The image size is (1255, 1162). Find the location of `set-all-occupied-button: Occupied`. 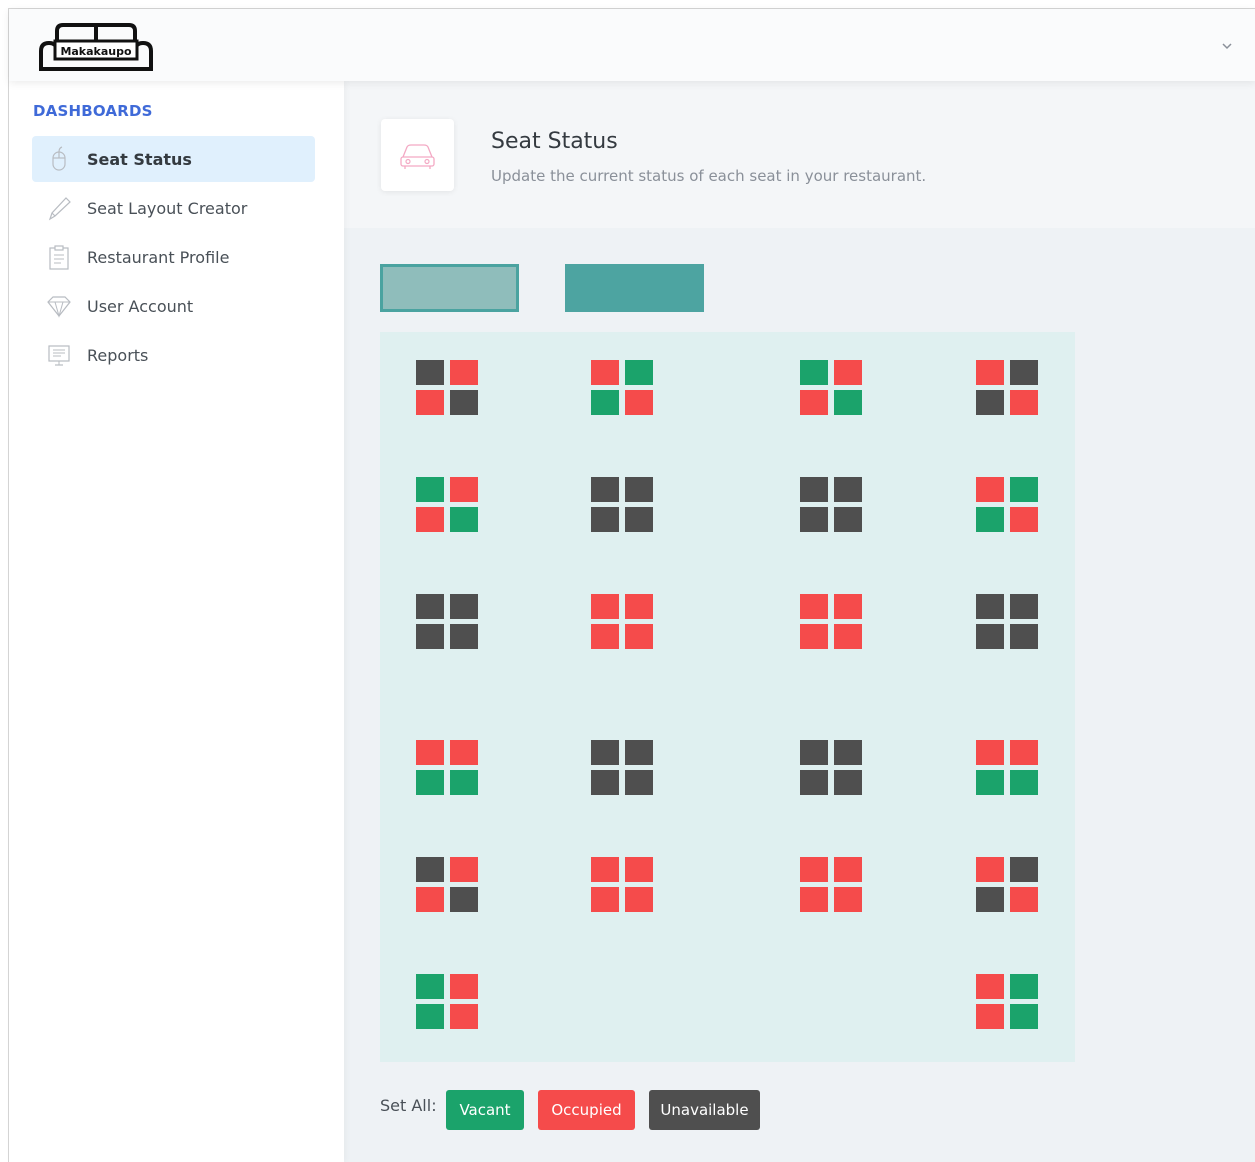

set-all-occupied-button: Occupied is located at coordinates (586, 1110).